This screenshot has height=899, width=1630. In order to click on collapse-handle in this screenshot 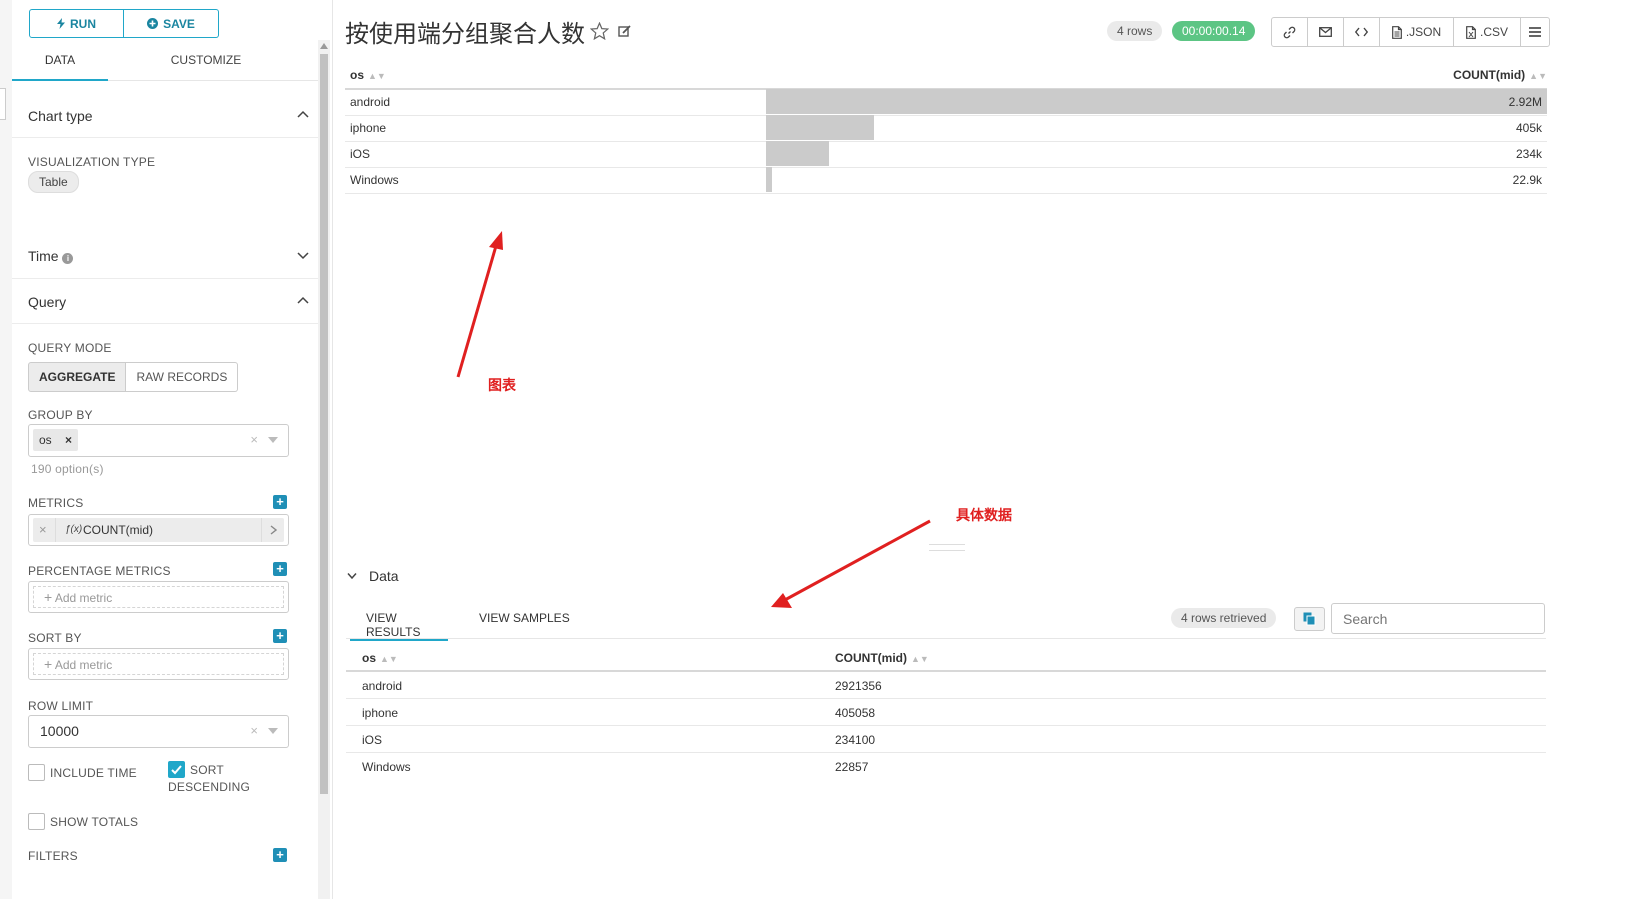, I will do `click(3, 104)`.